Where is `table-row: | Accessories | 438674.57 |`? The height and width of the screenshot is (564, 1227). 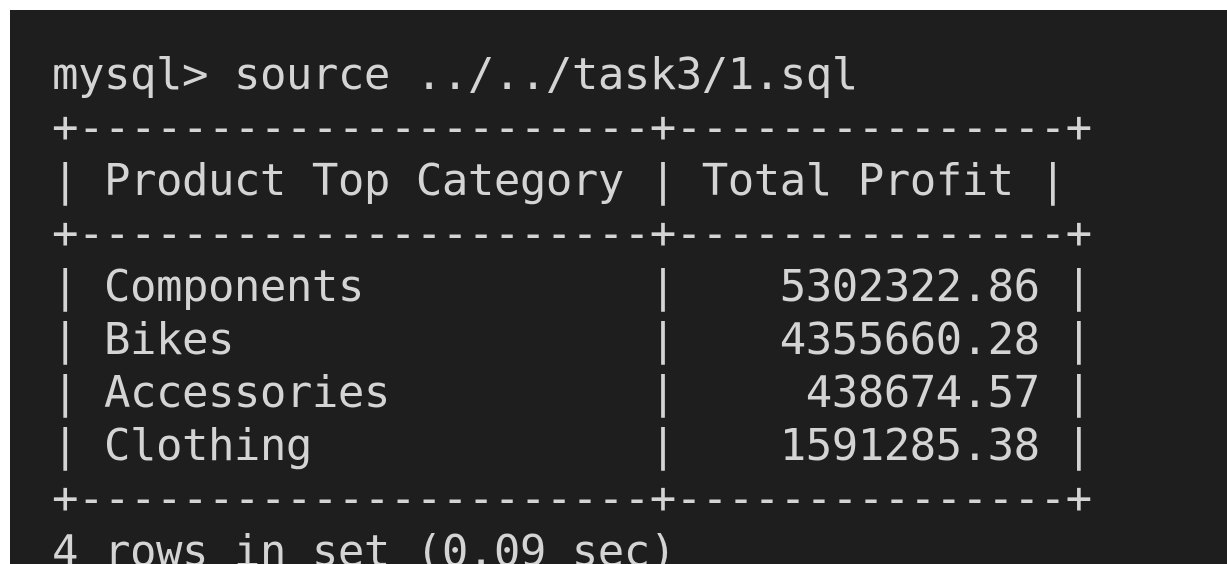
table-row: | Accessories | 438674.57 | is located at coordinates (572, 392).